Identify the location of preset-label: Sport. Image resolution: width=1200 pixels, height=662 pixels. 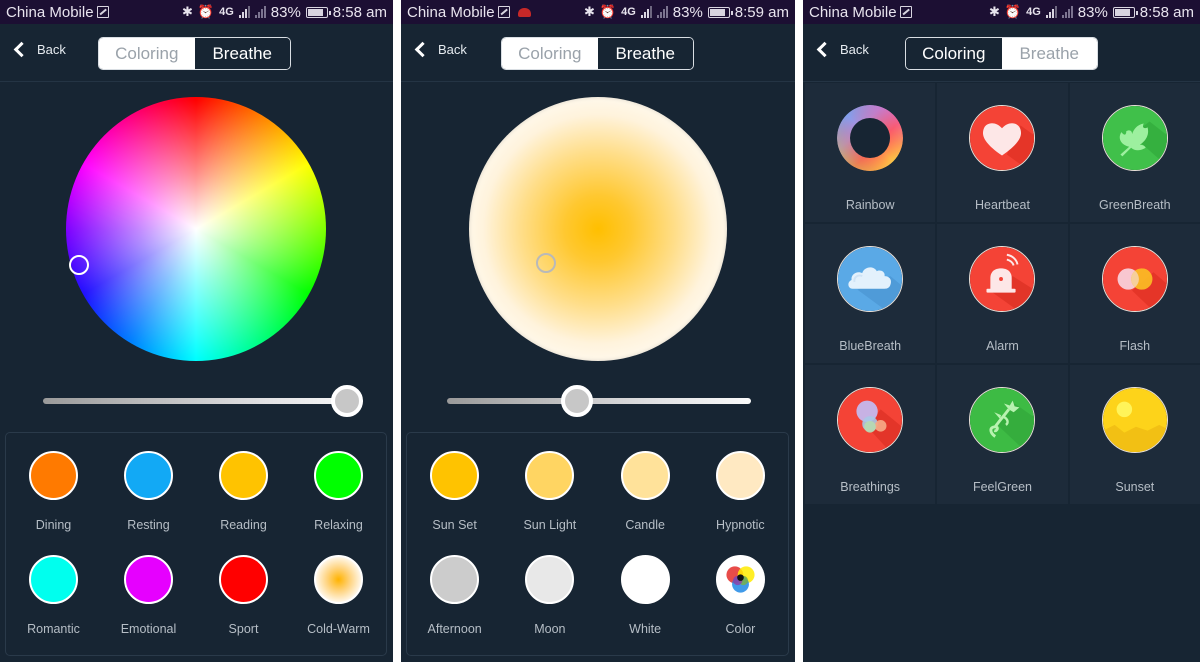
(243, 629).